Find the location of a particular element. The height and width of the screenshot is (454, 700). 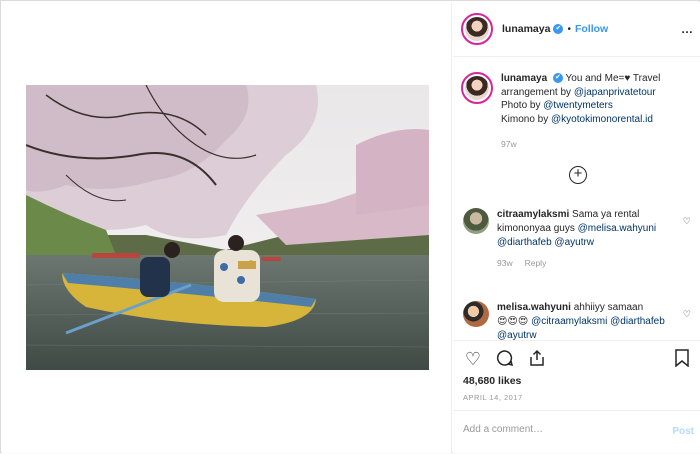

comment-meta: 93w Reply is located at coordinates (587, 263).